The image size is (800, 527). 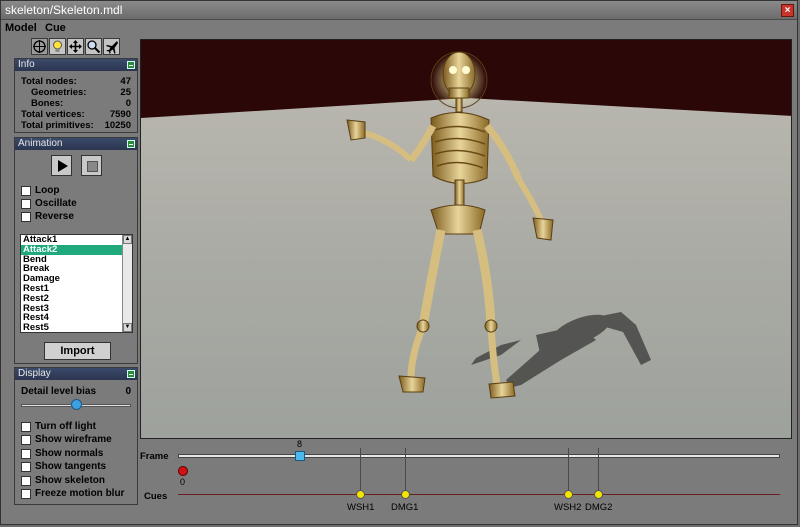 I want to click on menu-cue: Cue, so click(x=55, y=28).